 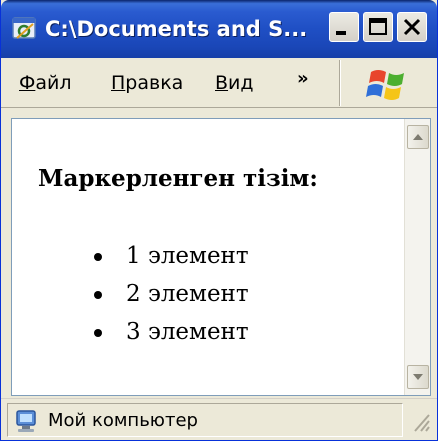 I want to click on list-item-text: 3 элемент, so click(x=187, y=332).